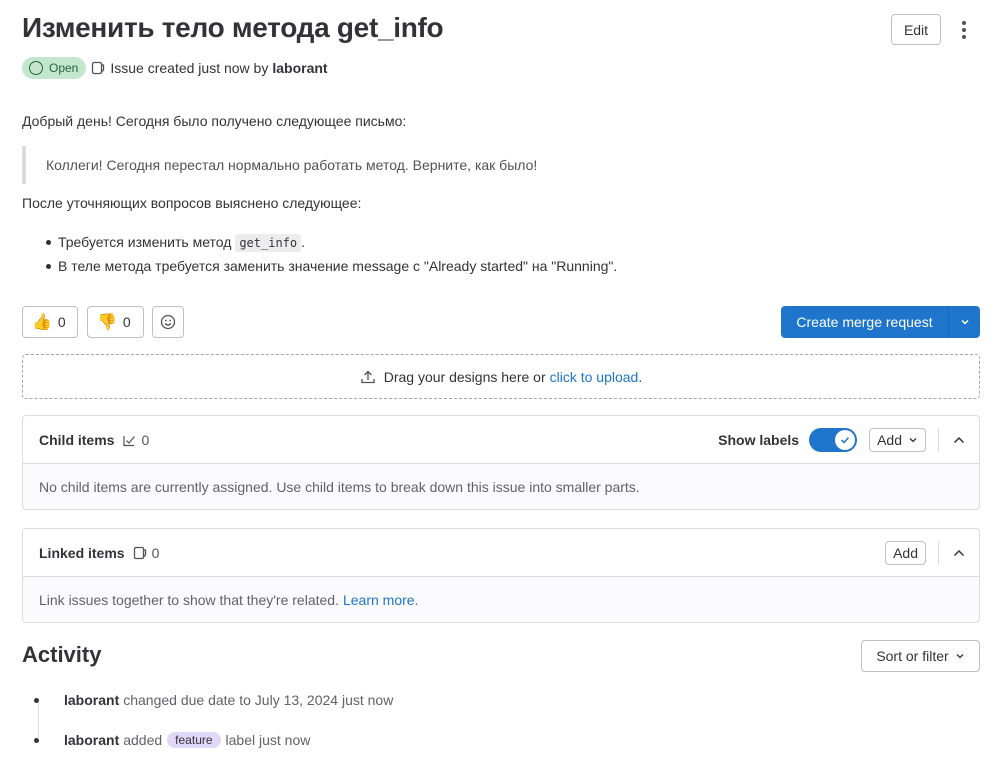 This screenshot has width=990, height=758. What do you see at coordinates (189, 68) in the screenshot?
I see `issue-meta-text: Issue created just now by` at bounding box center [189, 68].